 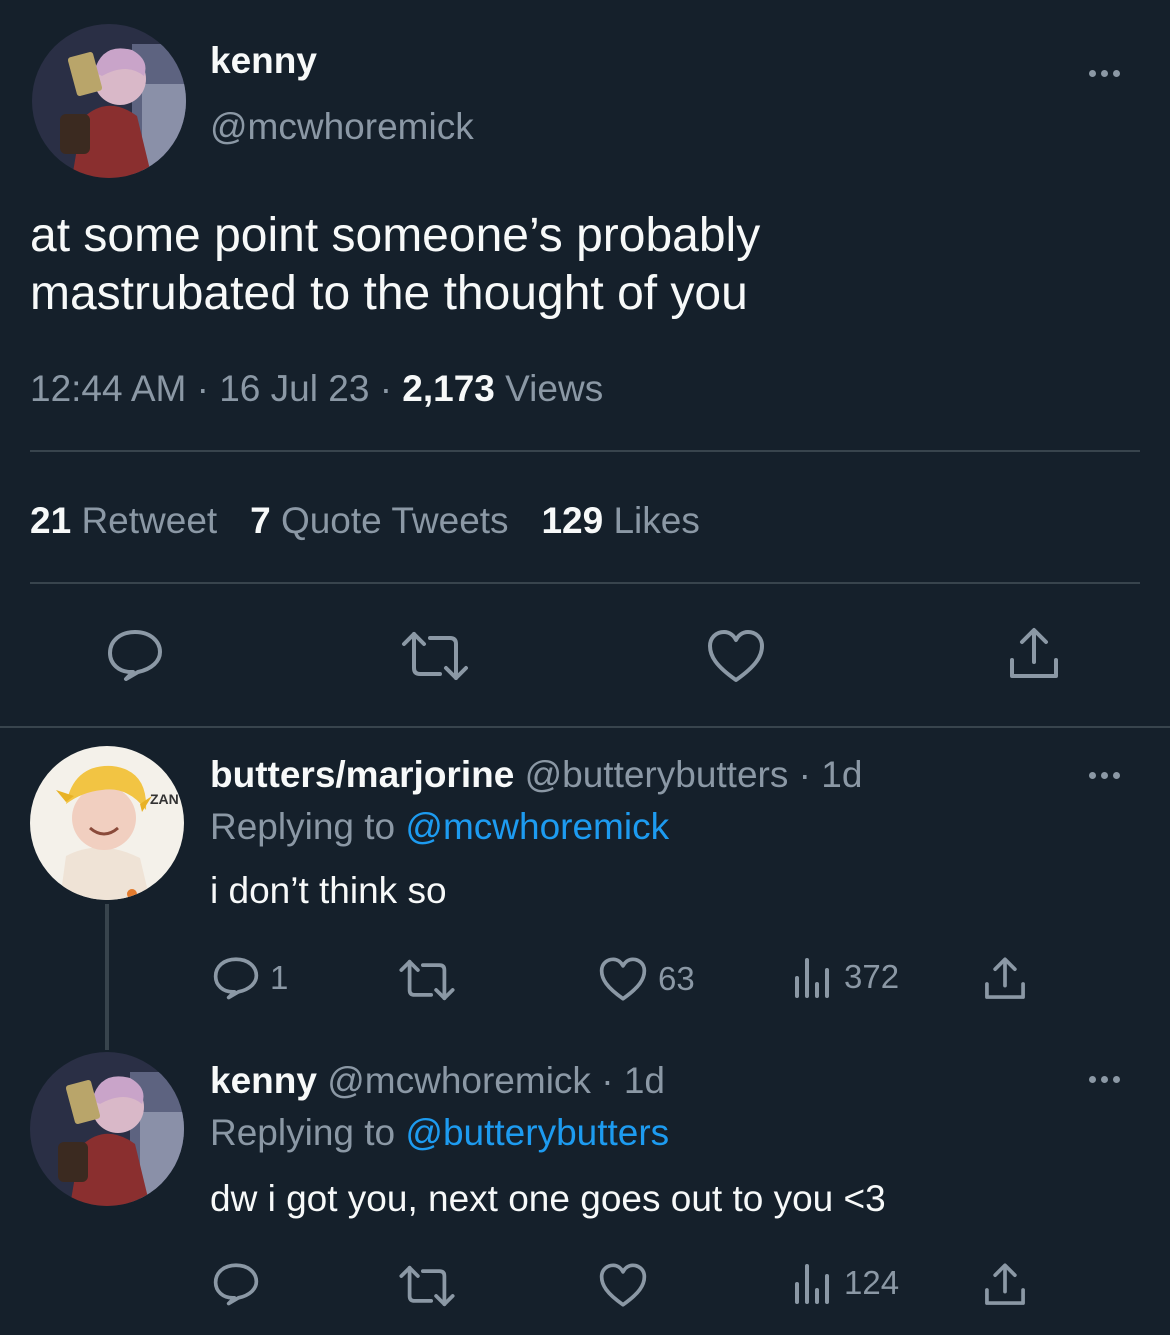 I want to click on view-count: 124, so click(x=872, y=1282).